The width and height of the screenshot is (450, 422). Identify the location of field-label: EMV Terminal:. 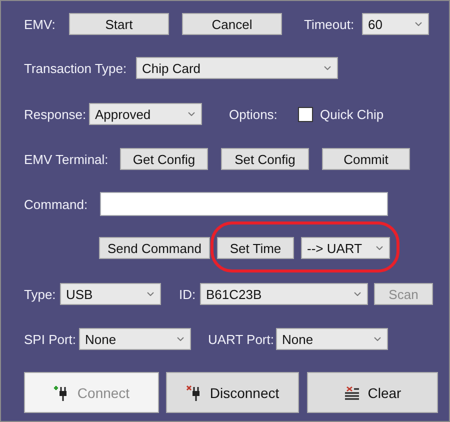
(67, 159).